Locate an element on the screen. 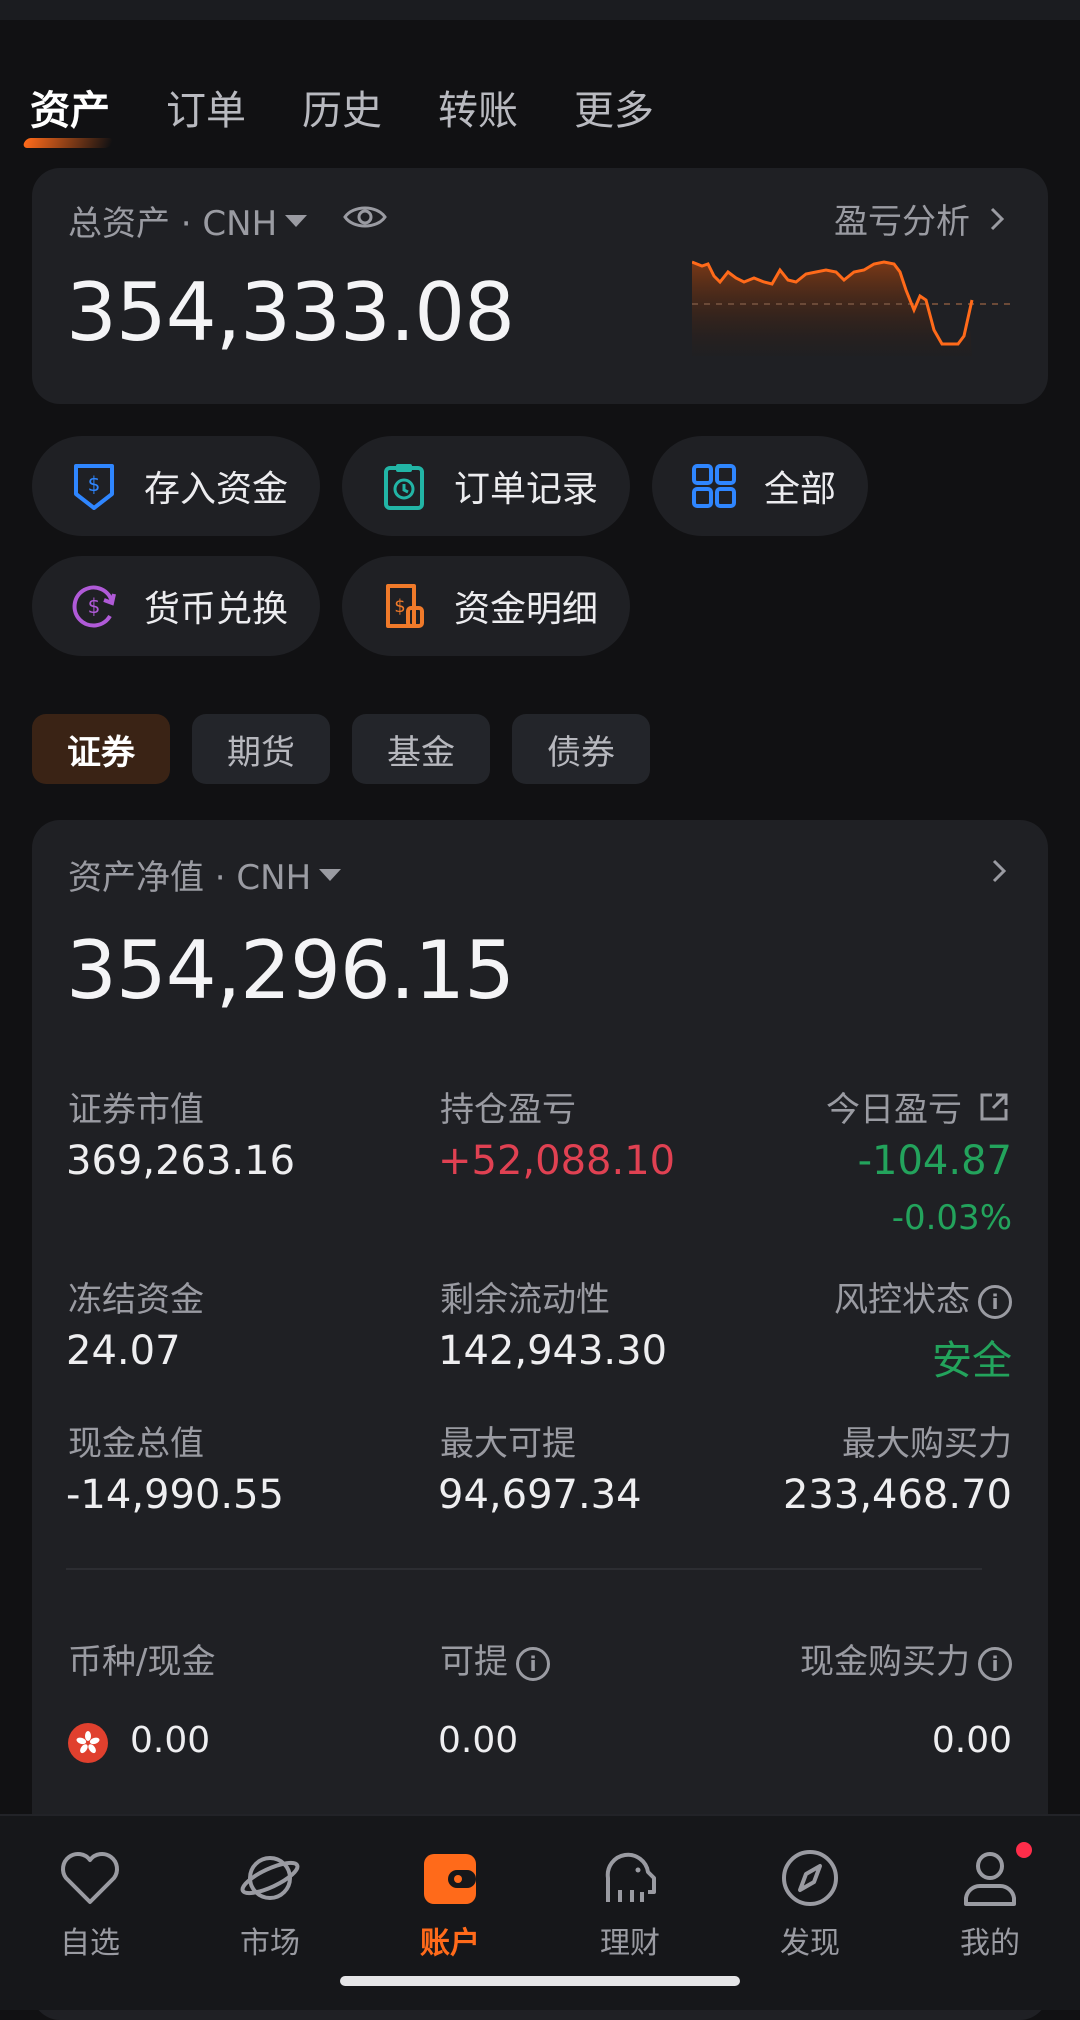 Image resolution: width=1080 pixels, height=2020 pixels. deposit-label: 存入资金 is located at coordinates (216, 489).